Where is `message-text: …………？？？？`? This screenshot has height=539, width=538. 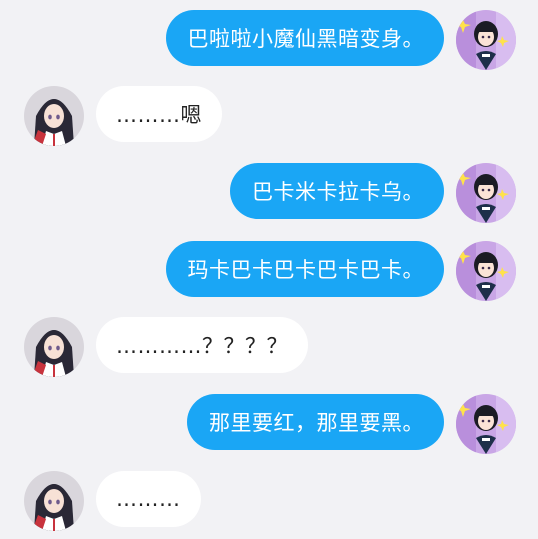 message-text: …………？？？？ is located at coordinates (202, 346).